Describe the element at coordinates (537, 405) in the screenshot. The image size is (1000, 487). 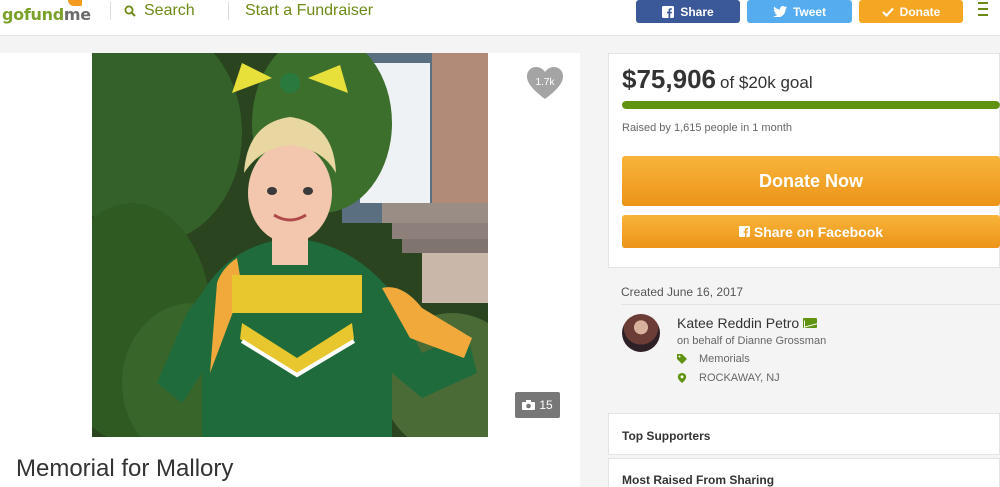
I see `photo-count-badge: 15` at that location.